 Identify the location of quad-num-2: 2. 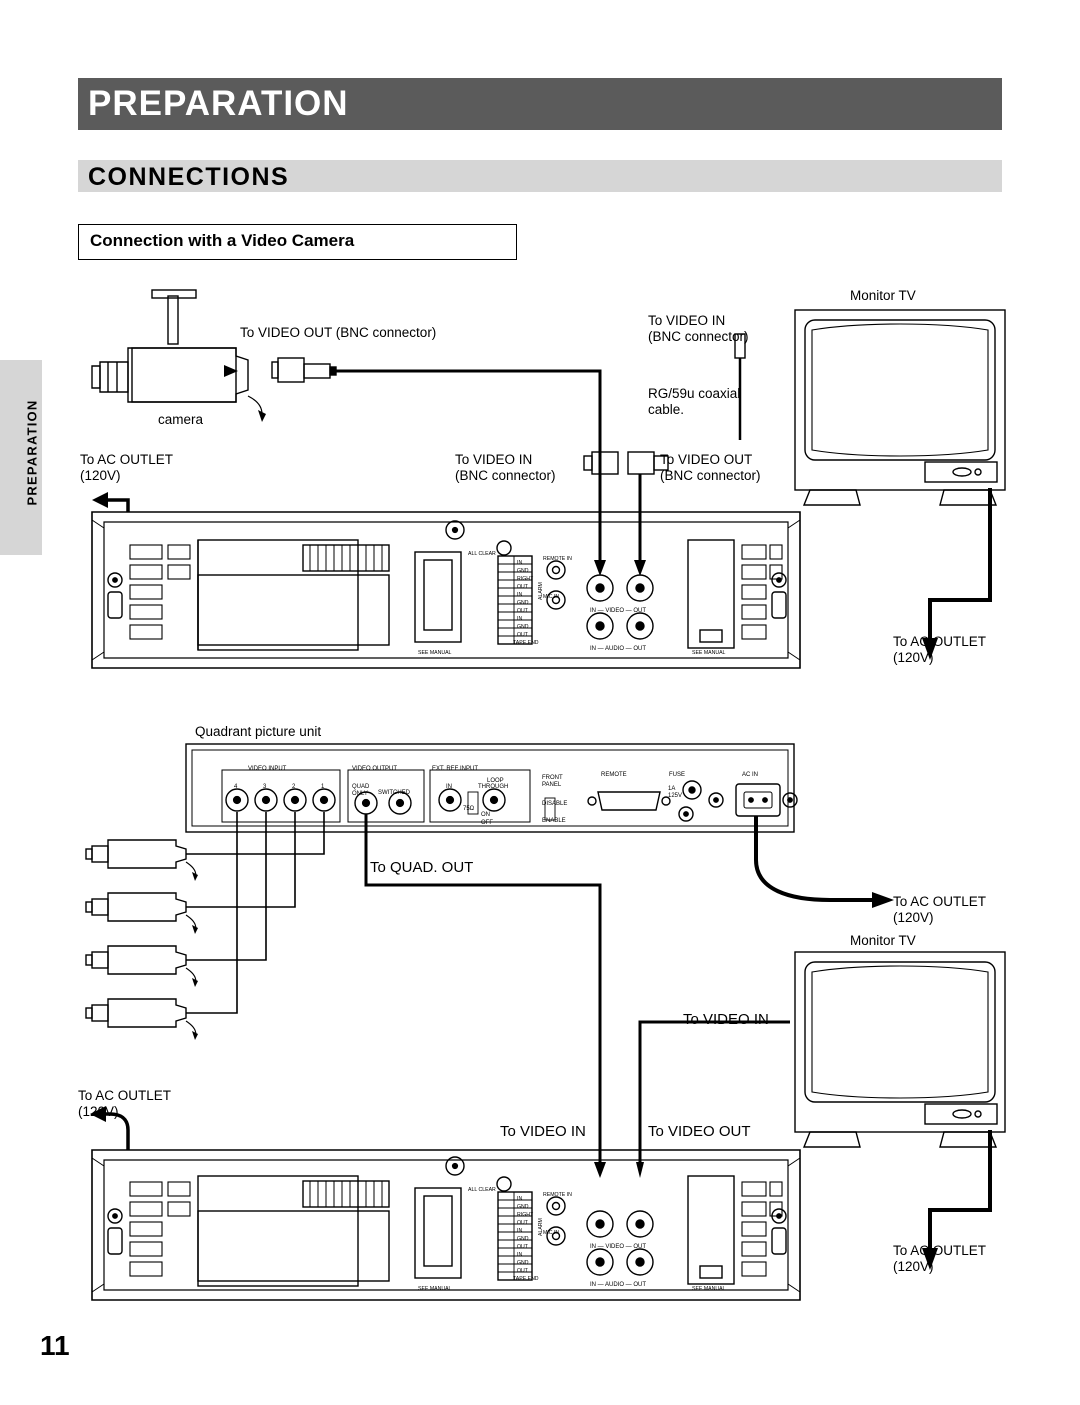
(294, 787).